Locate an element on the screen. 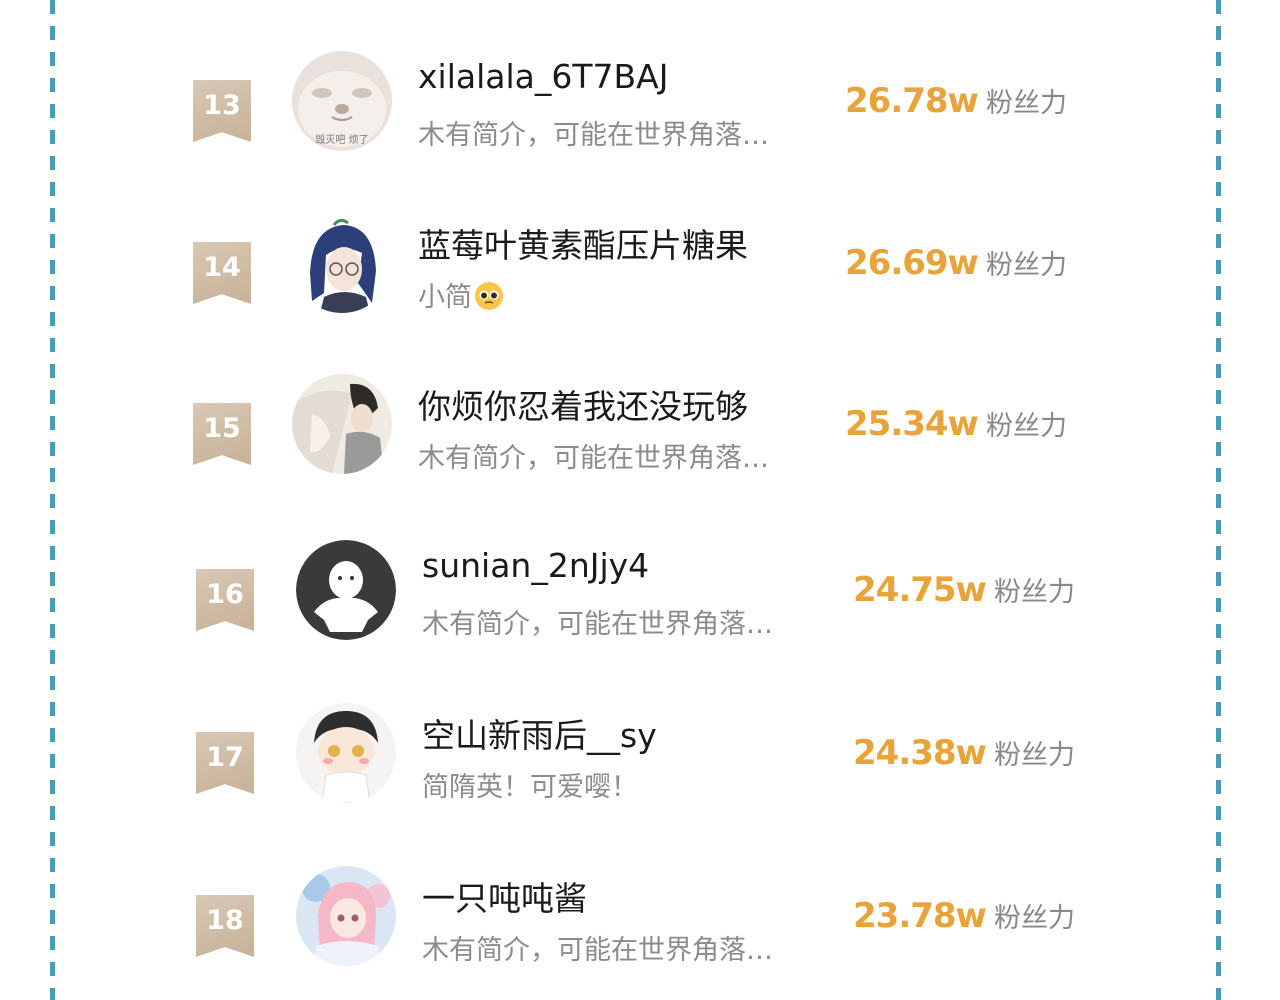 The width and height of the screenshot is (1280, 1000). username: 空山新雨后__sy is located at coordinates (539, 733).